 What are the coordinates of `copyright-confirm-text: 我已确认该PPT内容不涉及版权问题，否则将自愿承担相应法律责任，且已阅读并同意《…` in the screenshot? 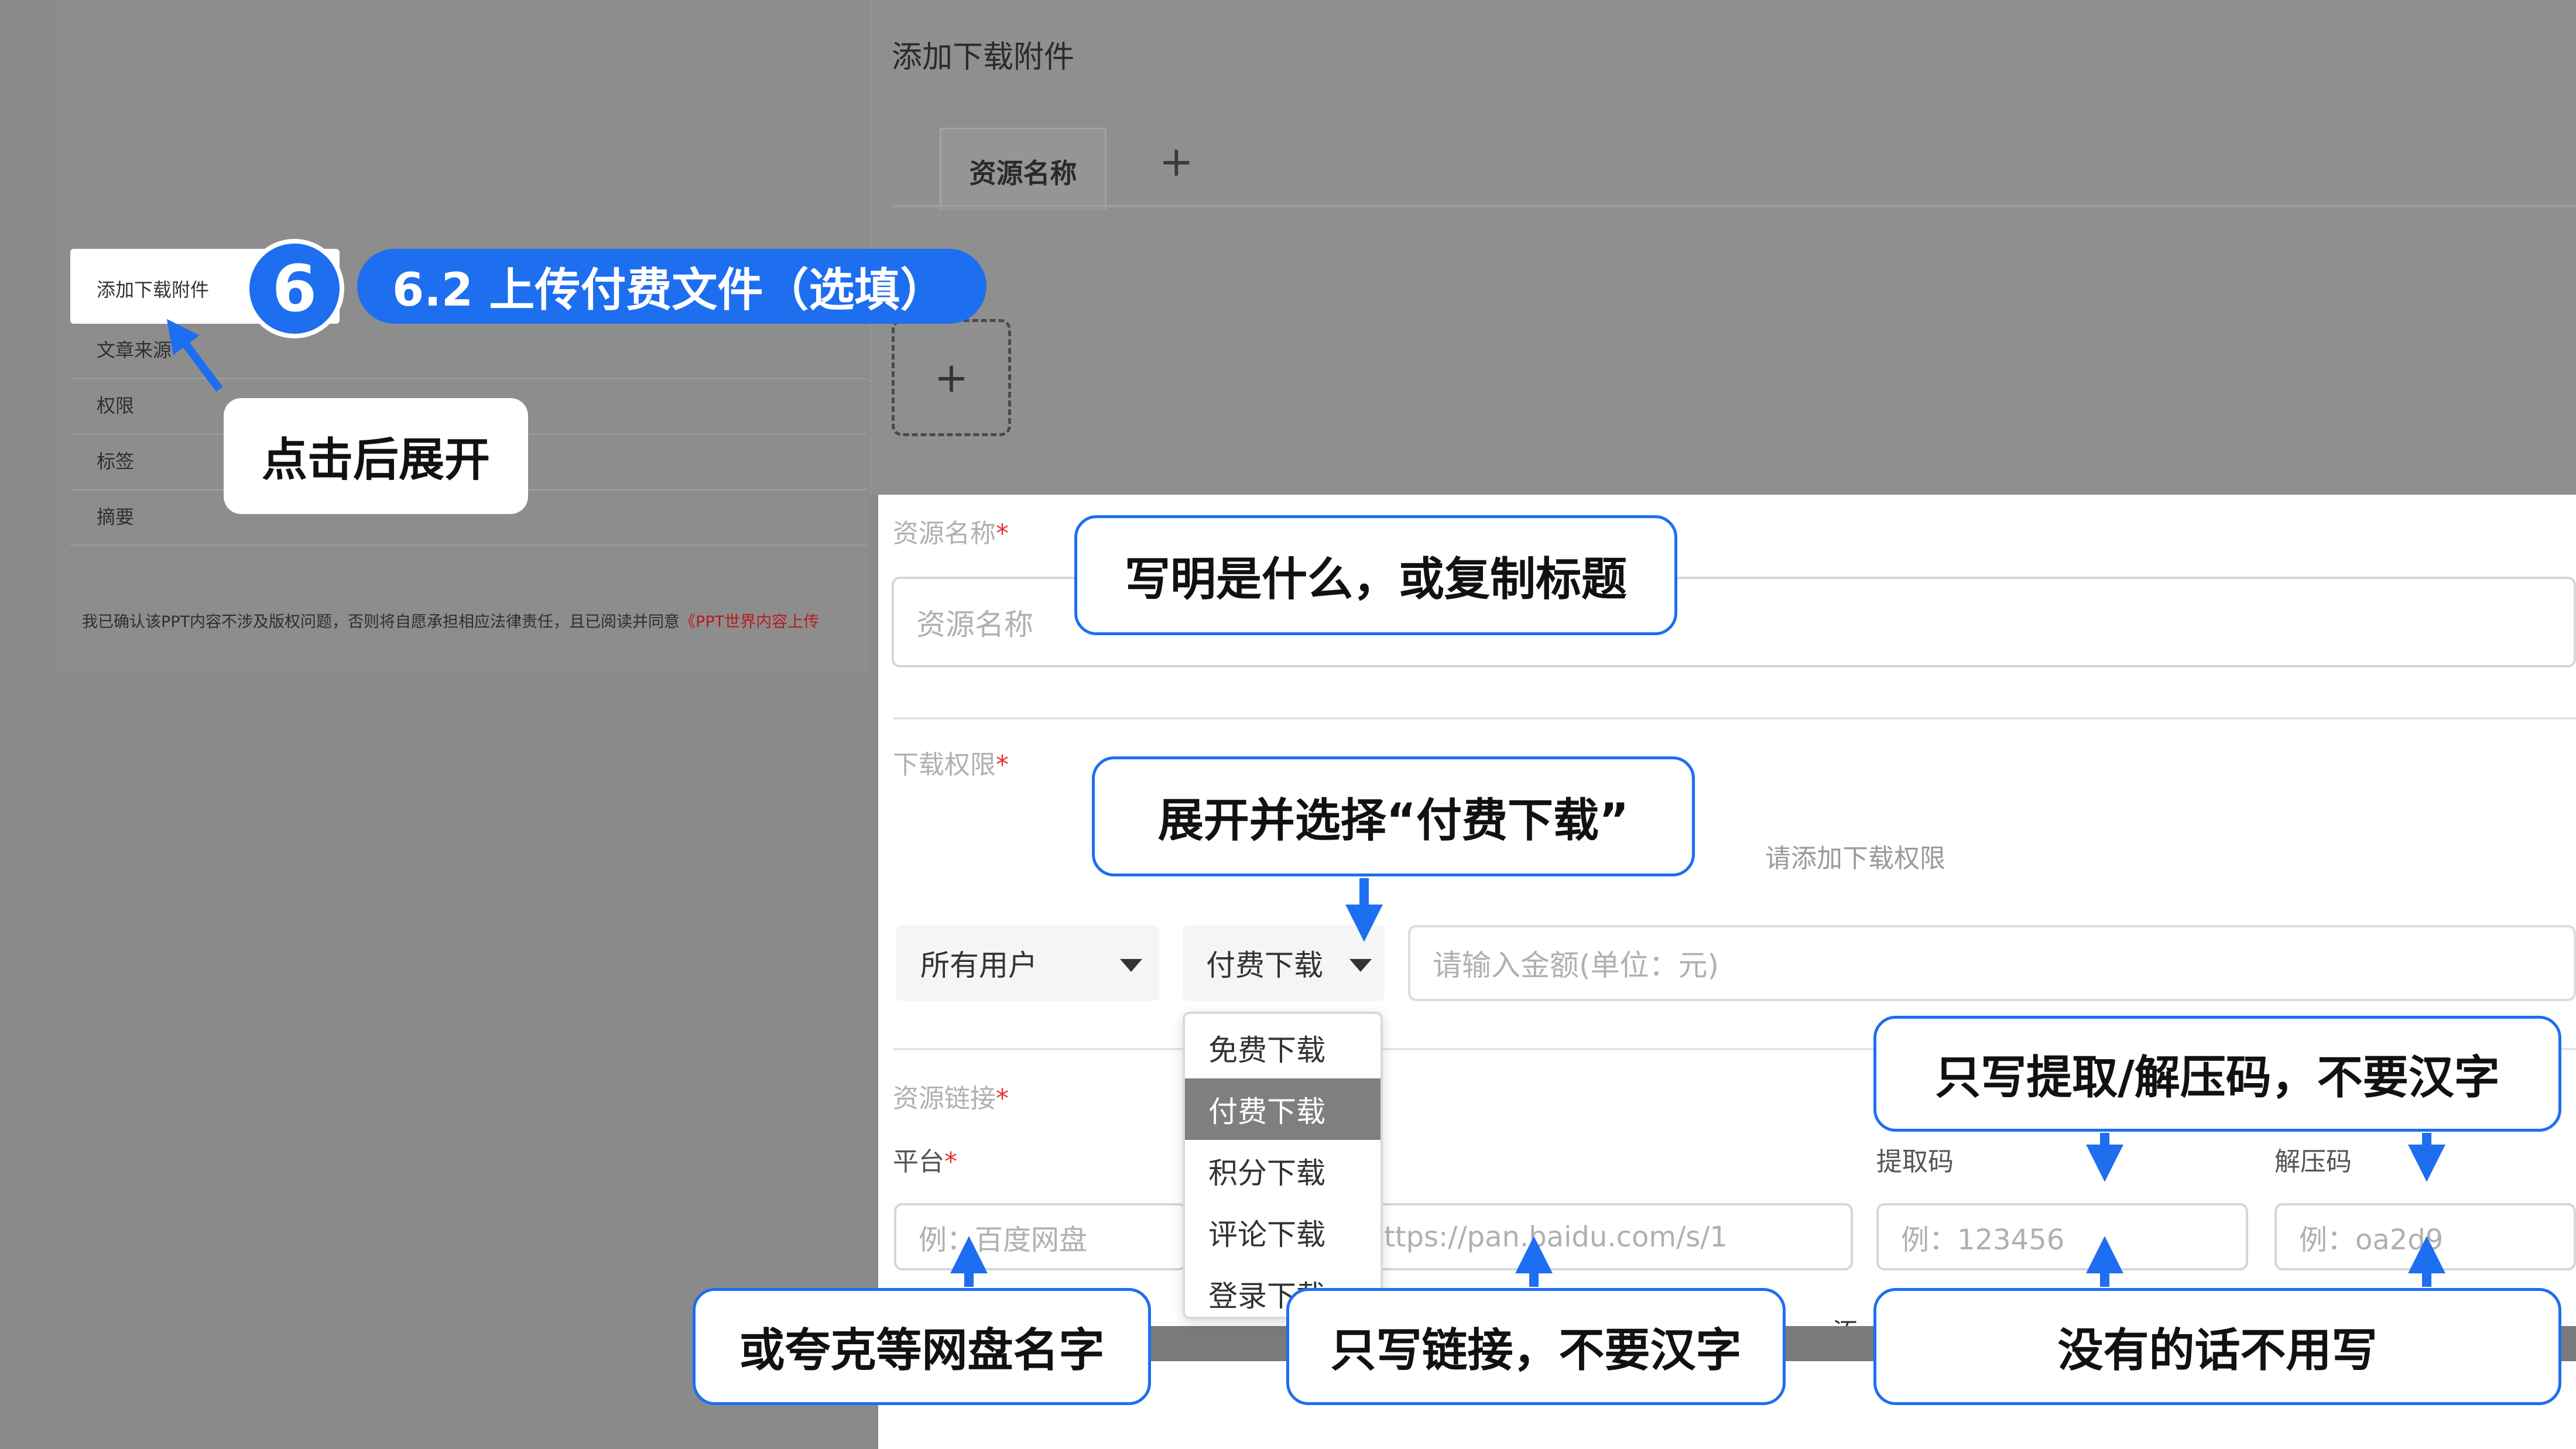 It's located at (475, 620).